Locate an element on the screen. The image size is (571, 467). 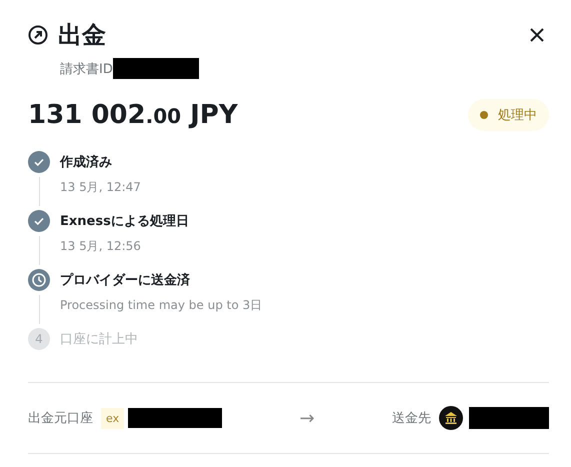
step-title: プロバイダーに送金済 is located at coordinates (125, 280).